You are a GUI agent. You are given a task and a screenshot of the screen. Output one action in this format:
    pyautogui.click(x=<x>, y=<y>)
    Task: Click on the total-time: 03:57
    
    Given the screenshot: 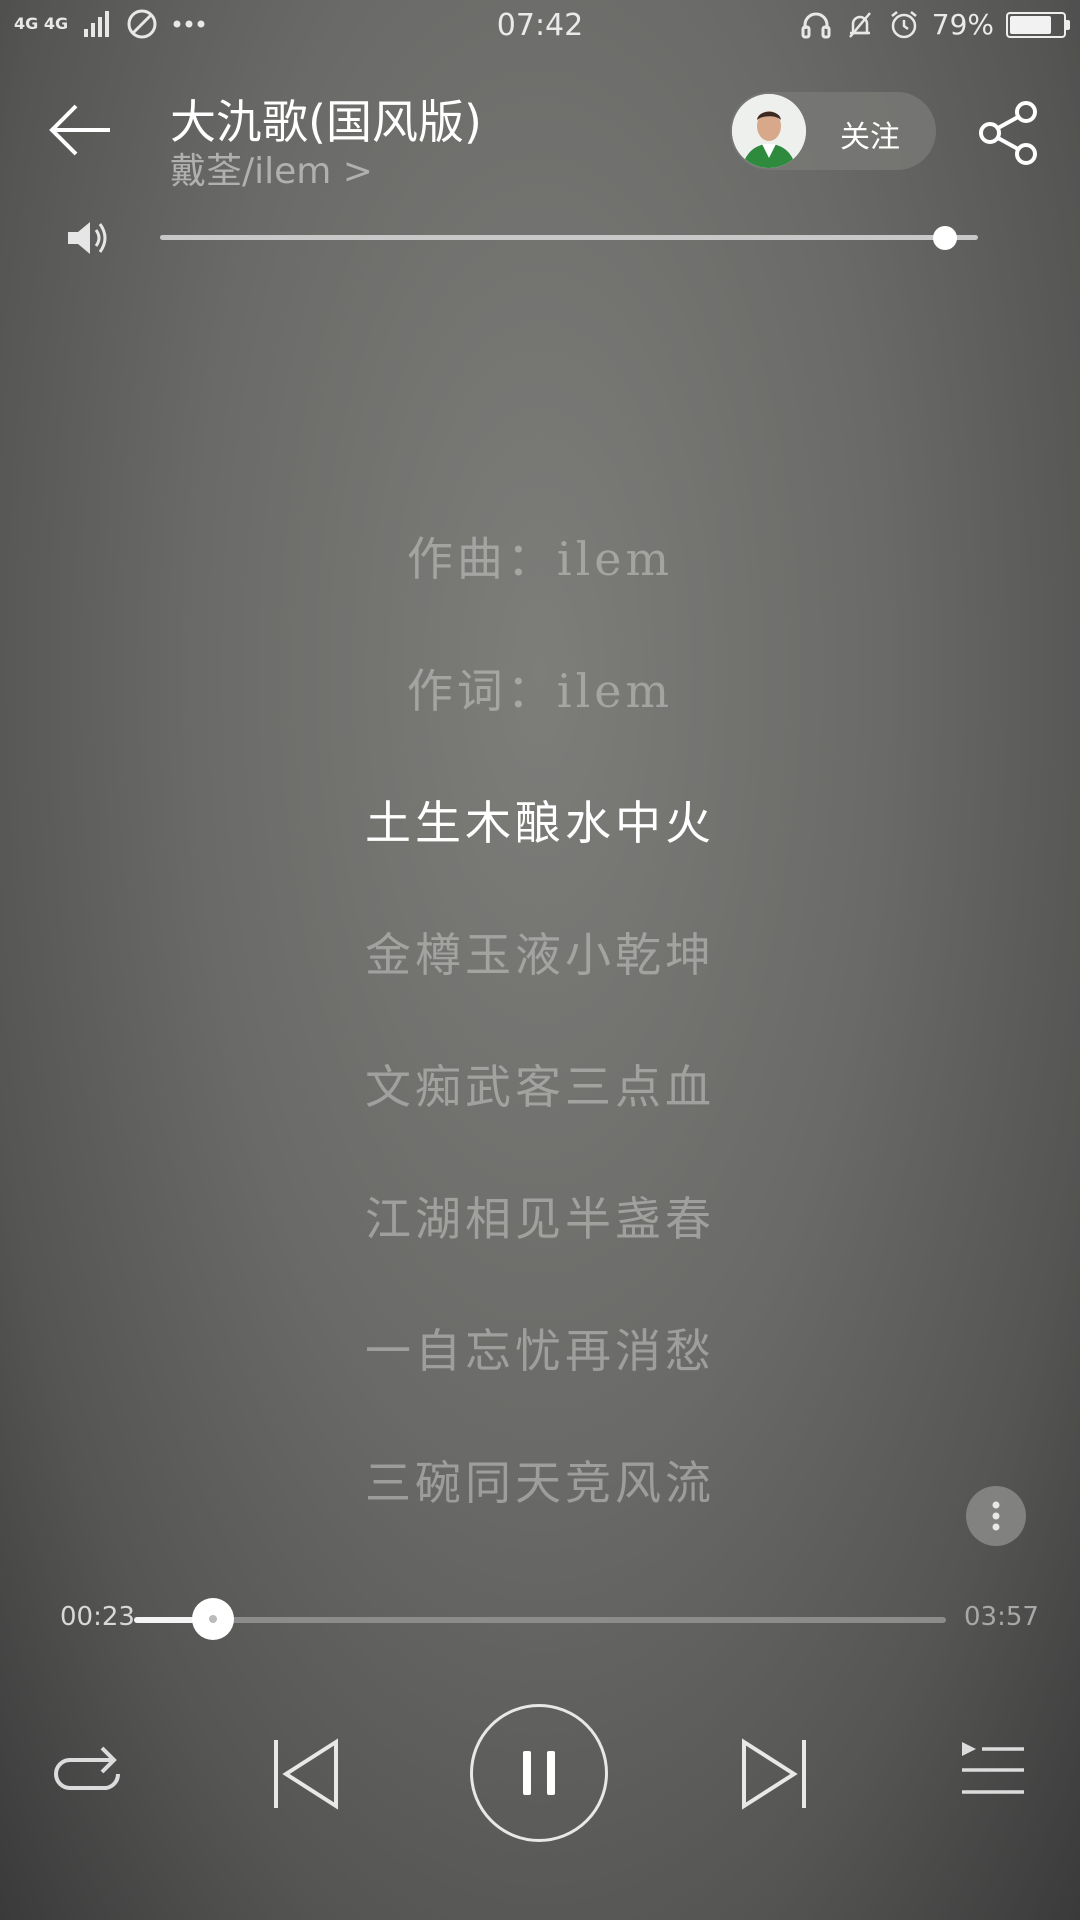 What is the action you would take?
    pyautogui.click(x=1001, y=1617)
    